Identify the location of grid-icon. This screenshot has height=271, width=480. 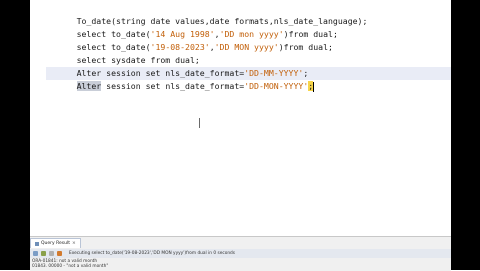
(37, 243).